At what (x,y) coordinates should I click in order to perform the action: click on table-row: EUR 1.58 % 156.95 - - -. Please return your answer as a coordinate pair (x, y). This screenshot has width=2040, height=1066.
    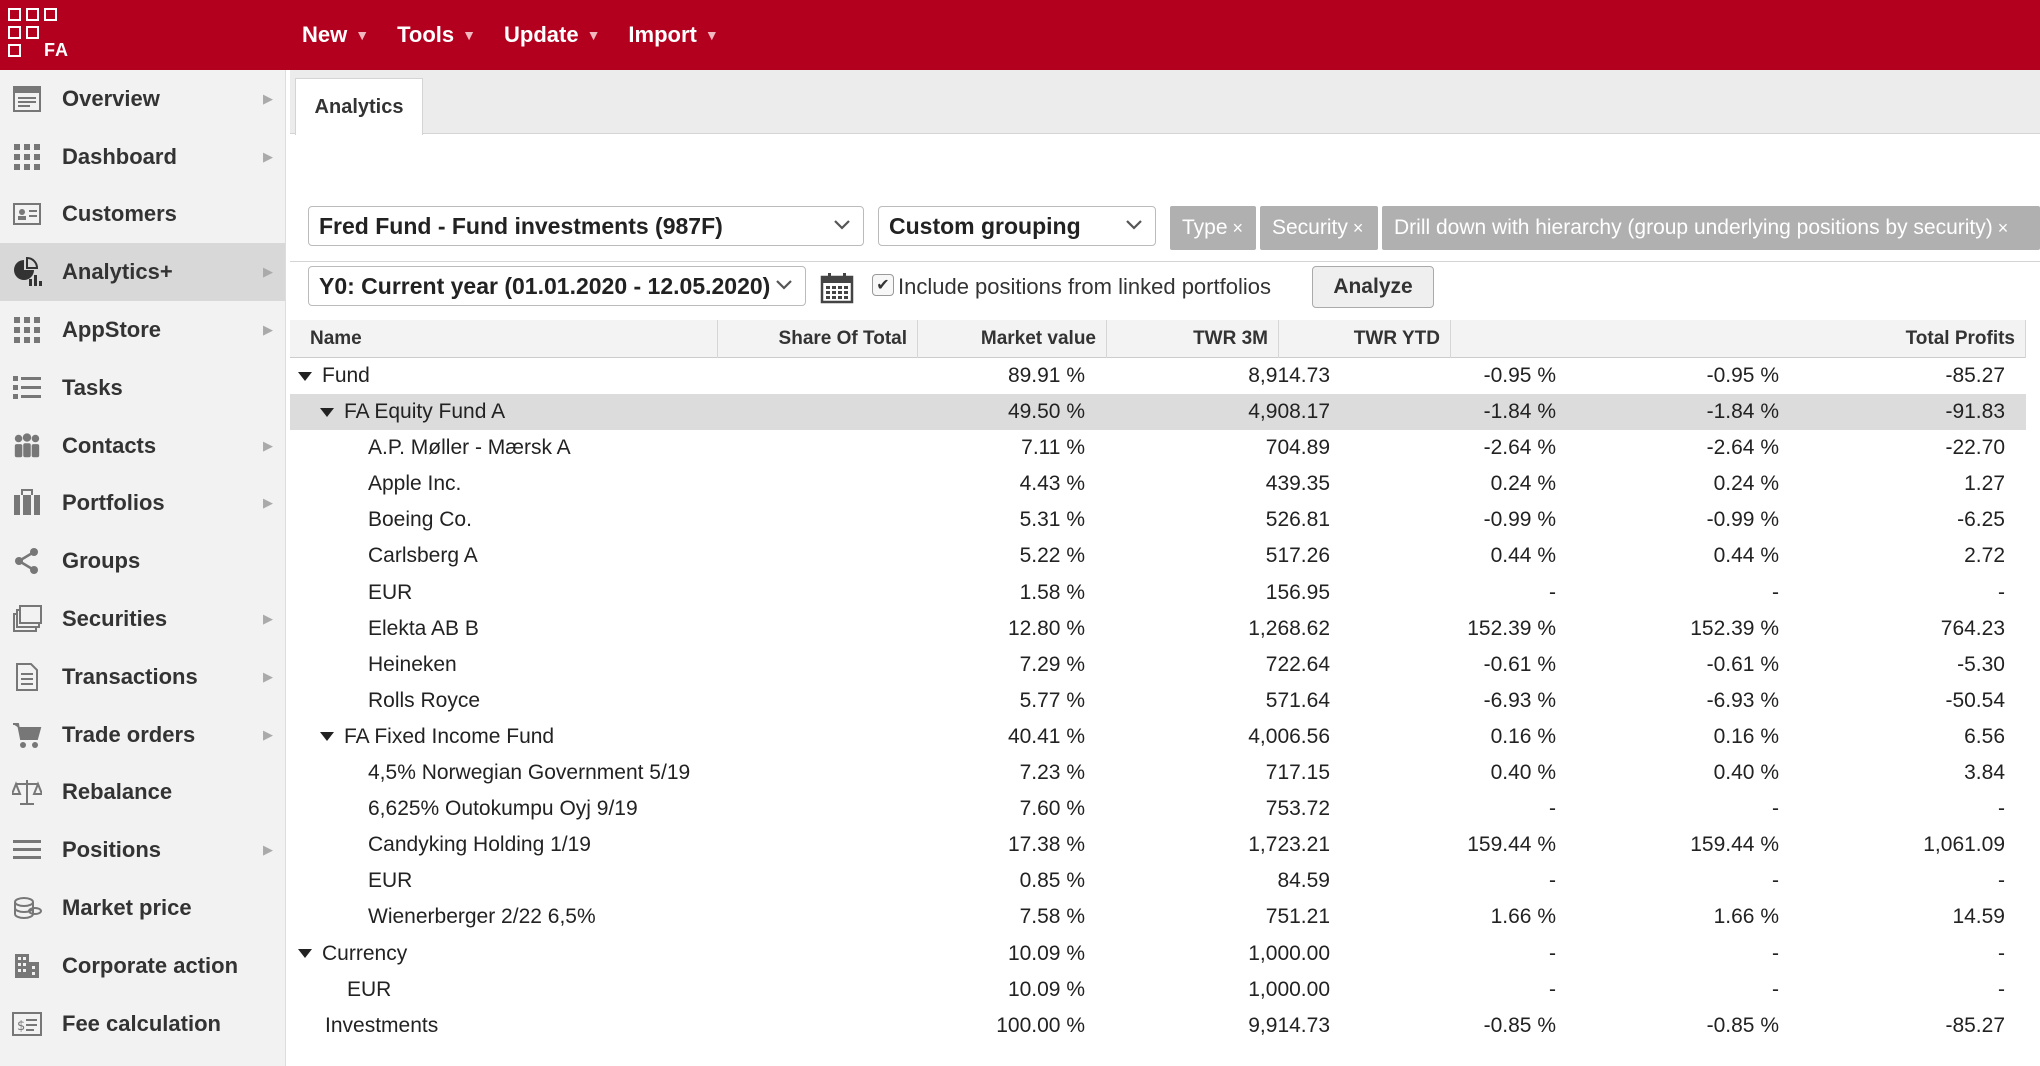
    Looking at the image, I should click on (1158, 593).